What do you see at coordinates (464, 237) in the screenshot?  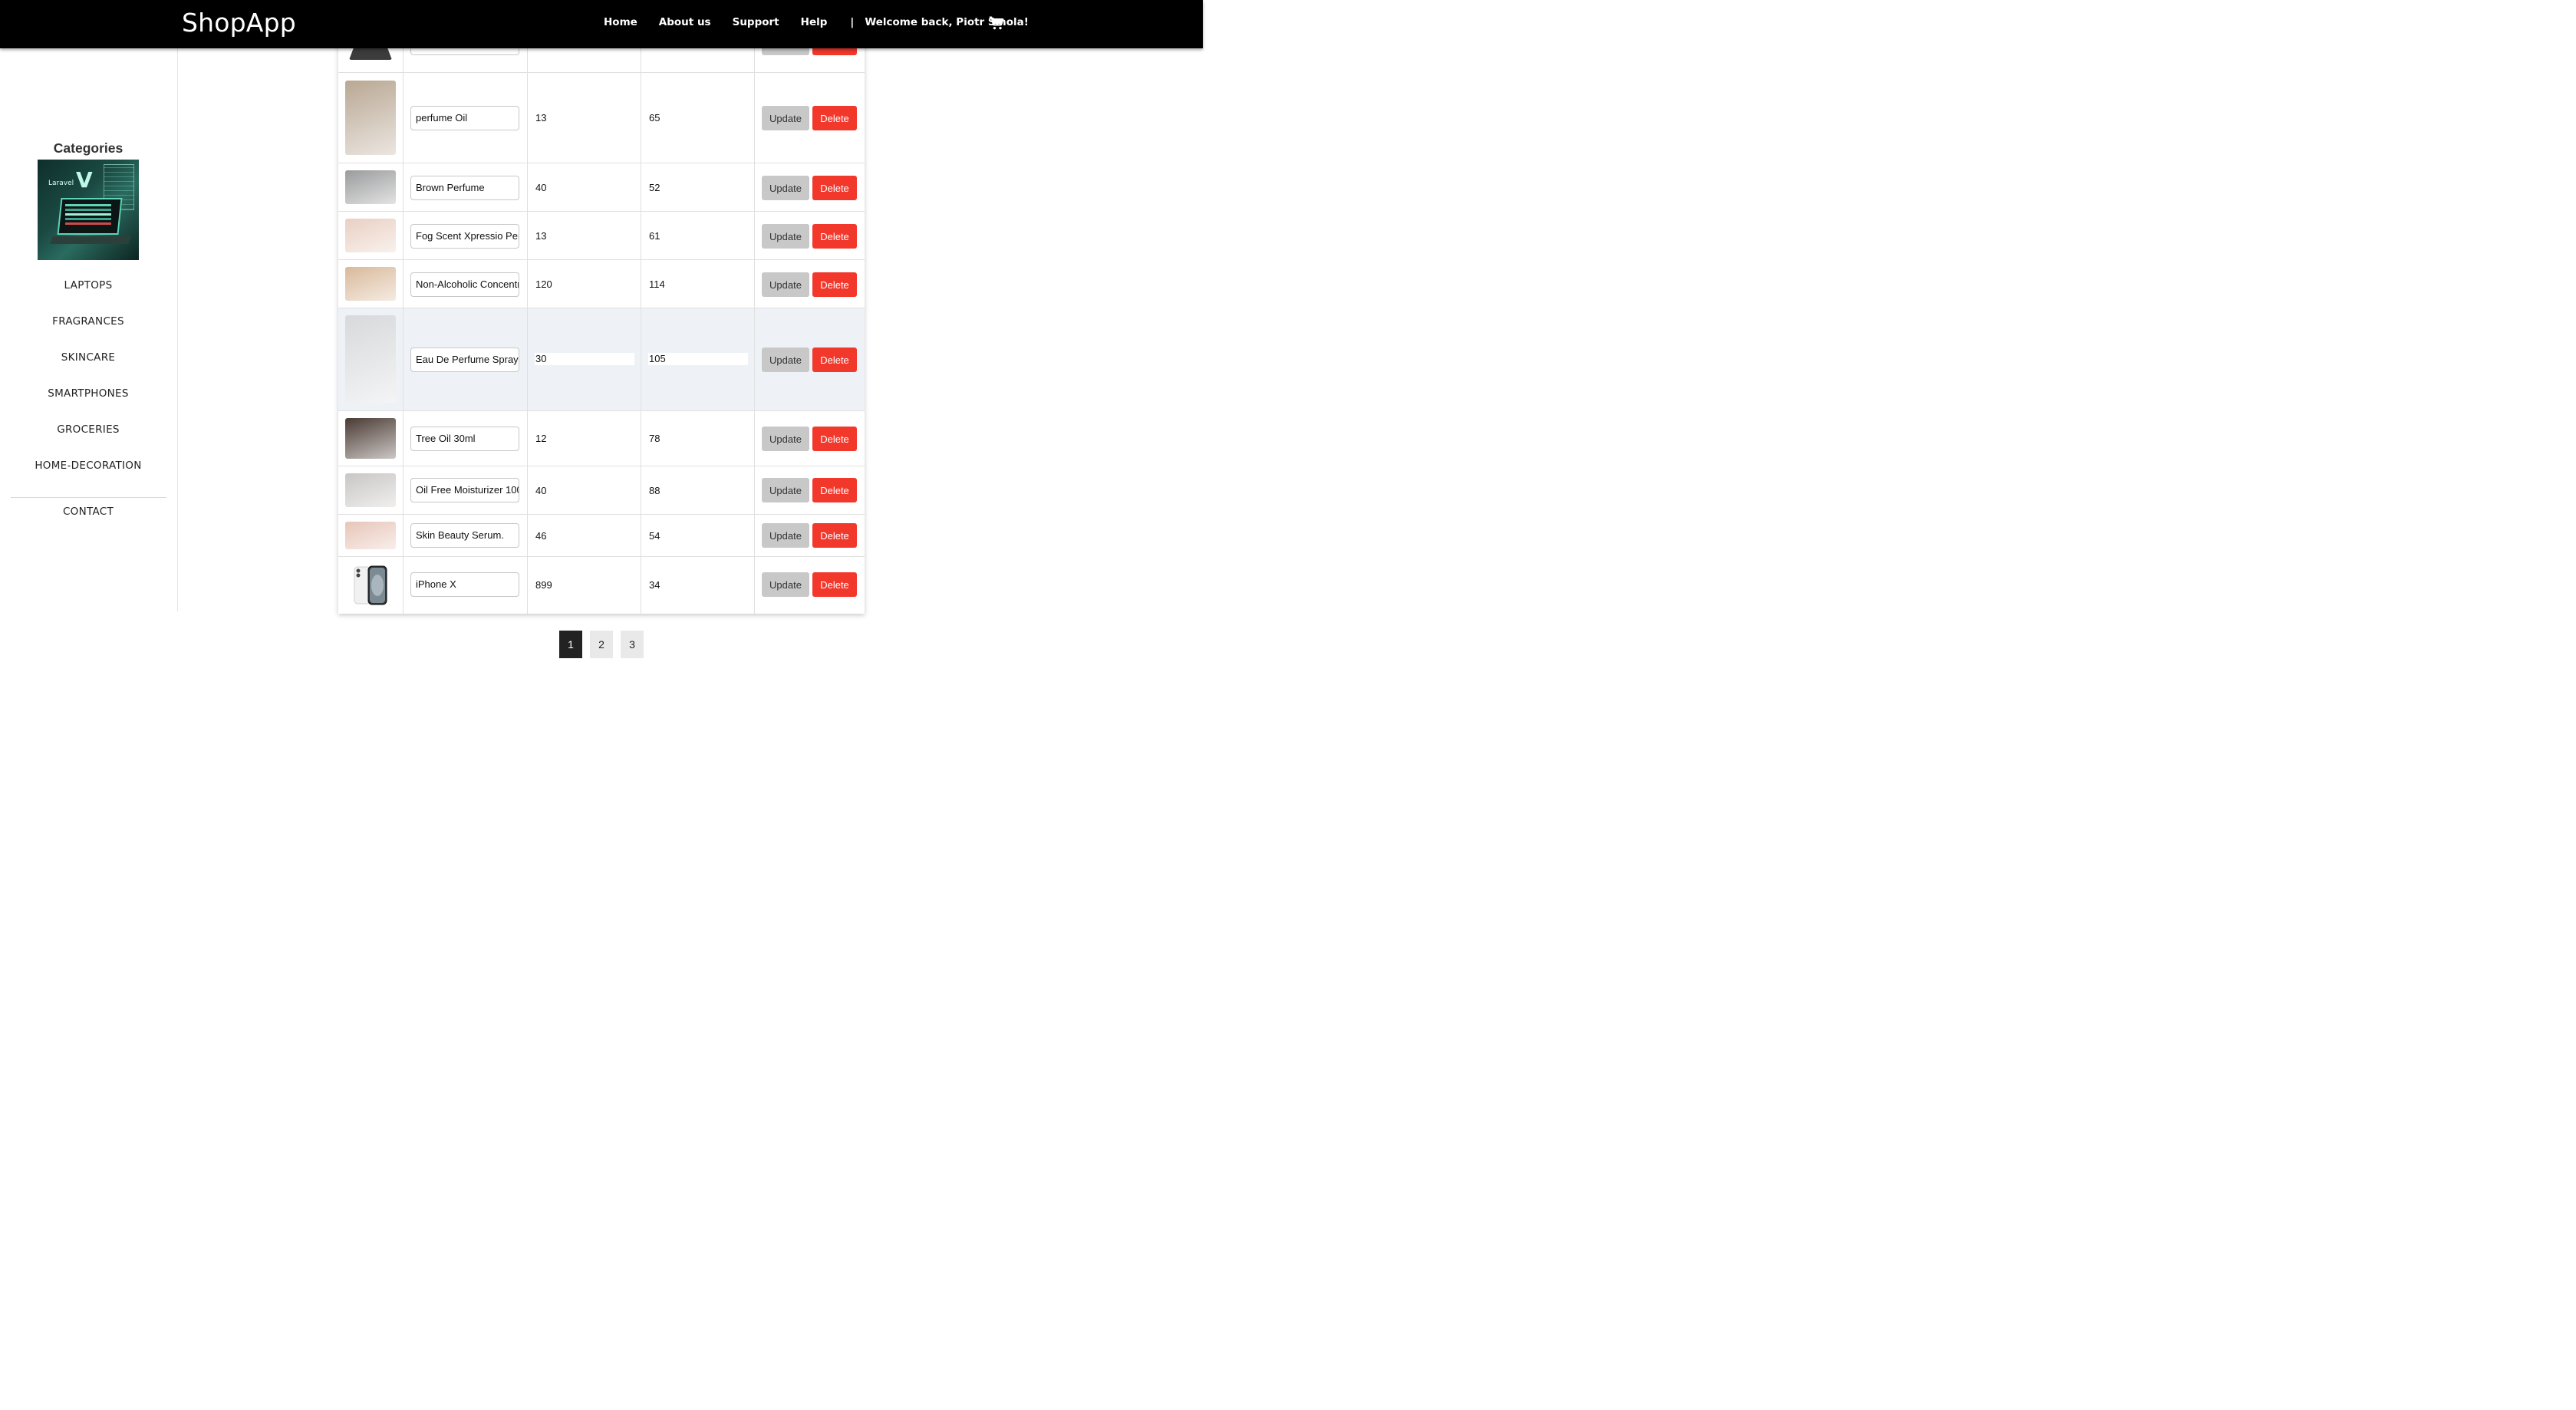 I see `product-name-input: Fog Scent Xpressio Perfume` at bounding box center [464, 237].